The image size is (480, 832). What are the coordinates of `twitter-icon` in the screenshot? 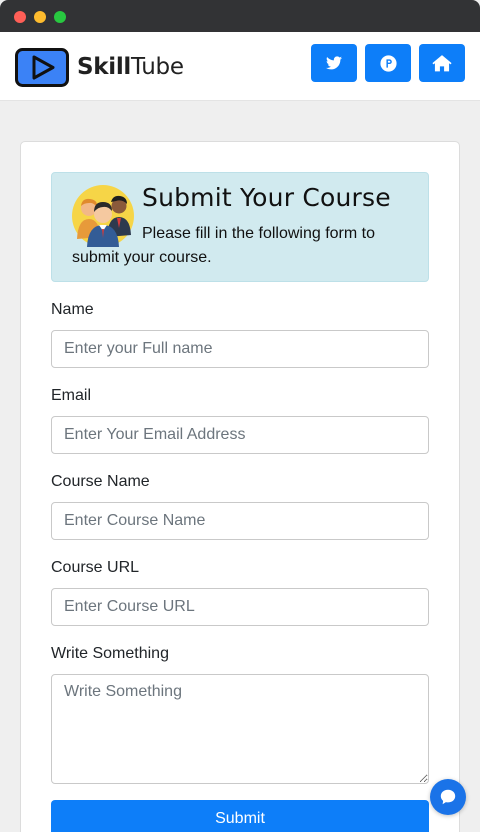 It's located at (334, 63).